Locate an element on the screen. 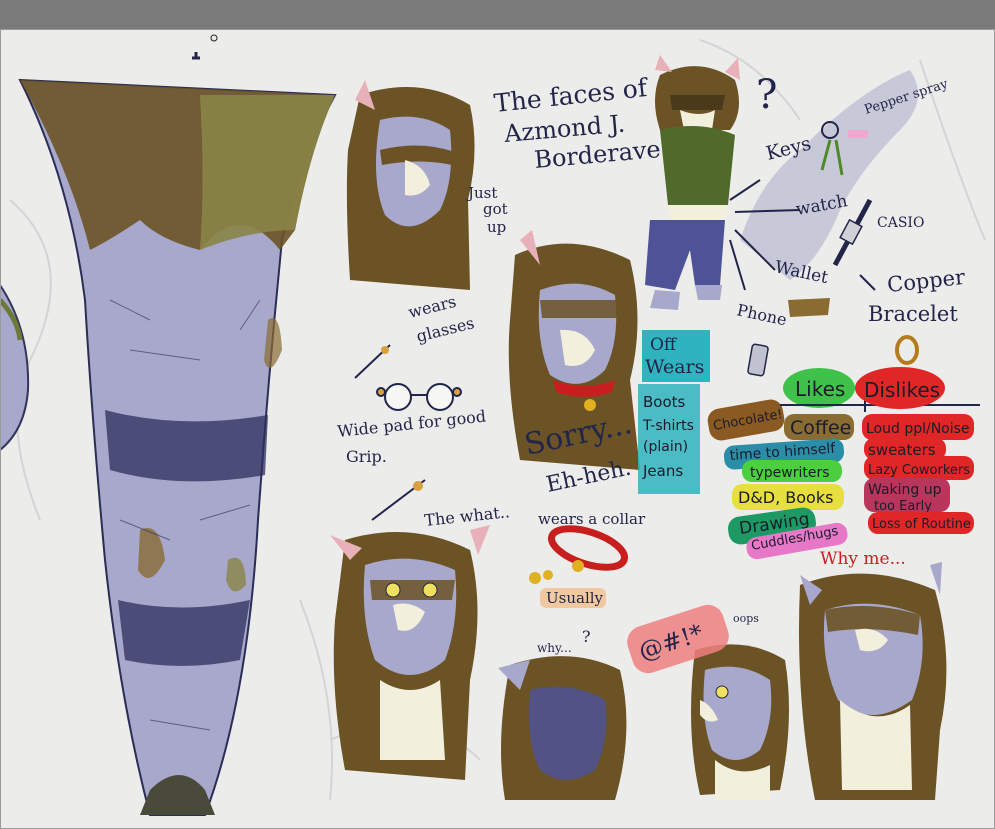 Image resolution: width=995 pixels, height=829 pixels. off-wears-item-3: Jeans is located at coordinates (662, 471).